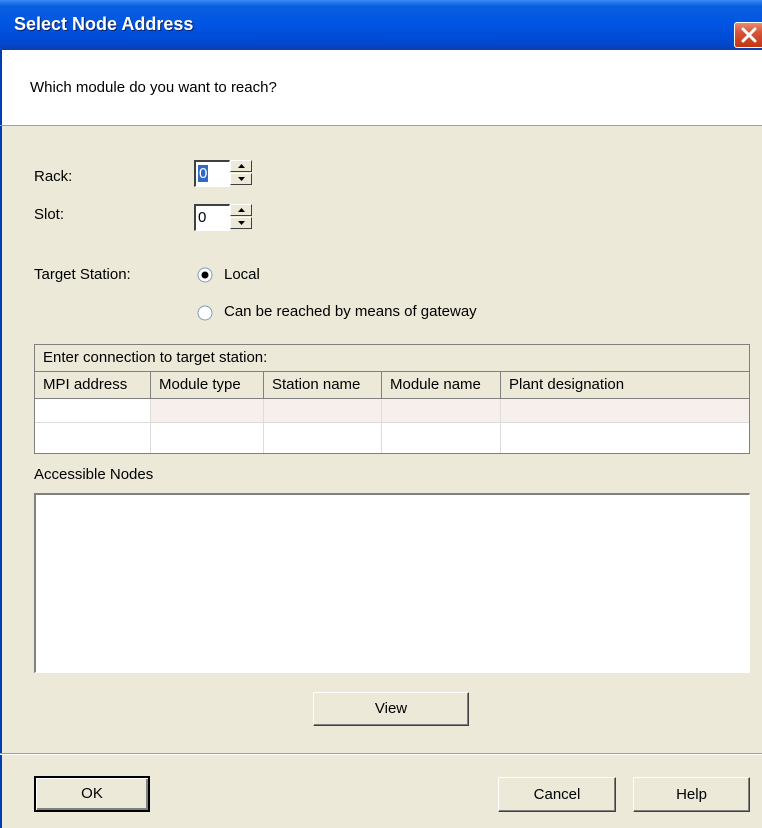 This screenshot has height=828, width=762. Describe the element at coordinates (205, 275) in the screenshot. I see `local-radio` at that location.